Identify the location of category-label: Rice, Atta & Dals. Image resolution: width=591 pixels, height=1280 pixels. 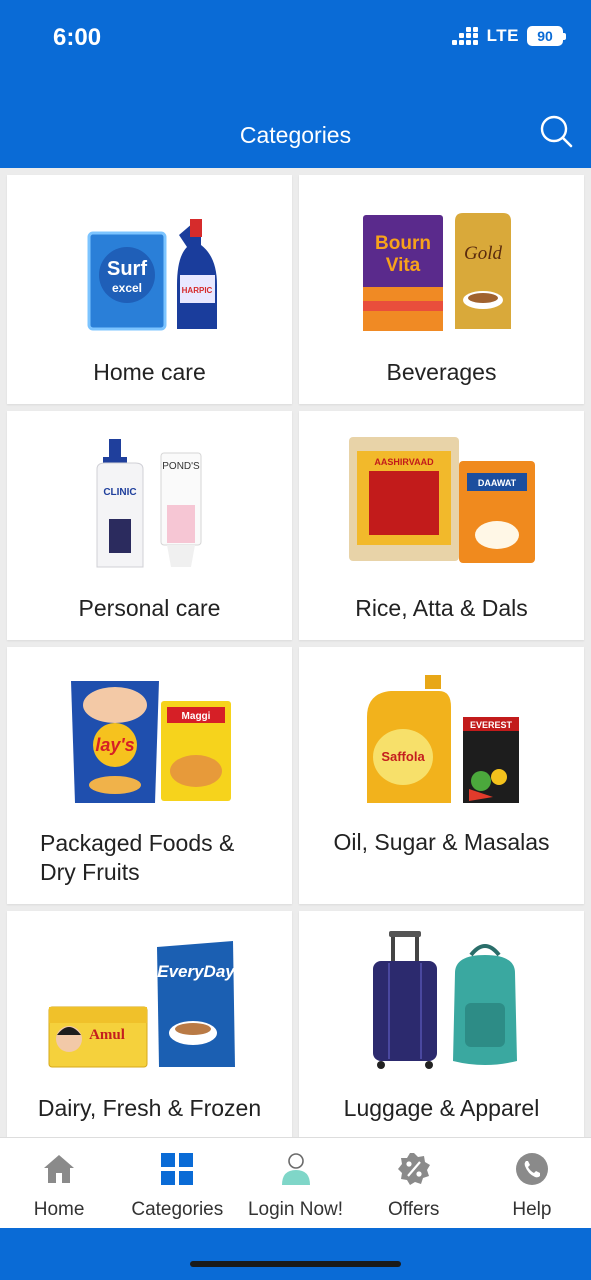
(441, 608).